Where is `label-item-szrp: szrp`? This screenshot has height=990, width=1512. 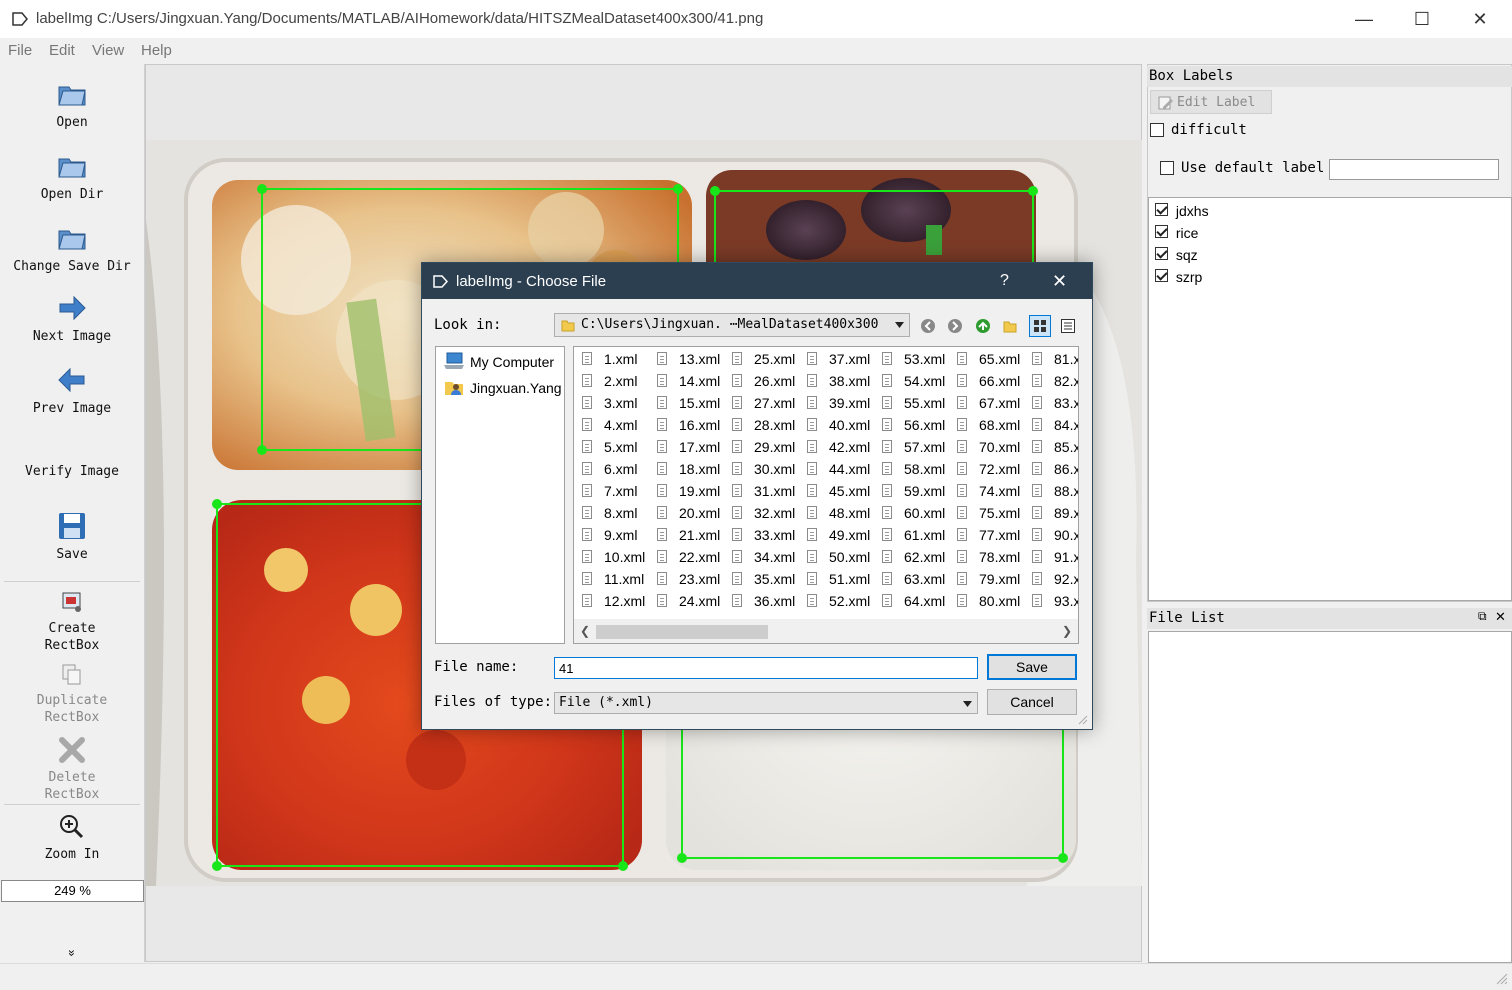
label-item-szrp: szrp is located at coordinates (1178, 277).